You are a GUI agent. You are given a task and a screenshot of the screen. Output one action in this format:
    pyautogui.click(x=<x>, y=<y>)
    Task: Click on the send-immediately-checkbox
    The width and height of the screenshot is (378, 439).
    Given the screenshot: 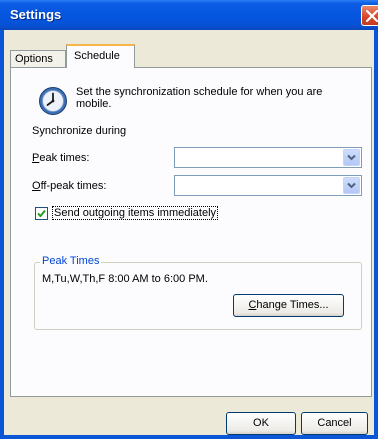 What is the action you would take?
    pyautogui.click(x=41, y=213)
    